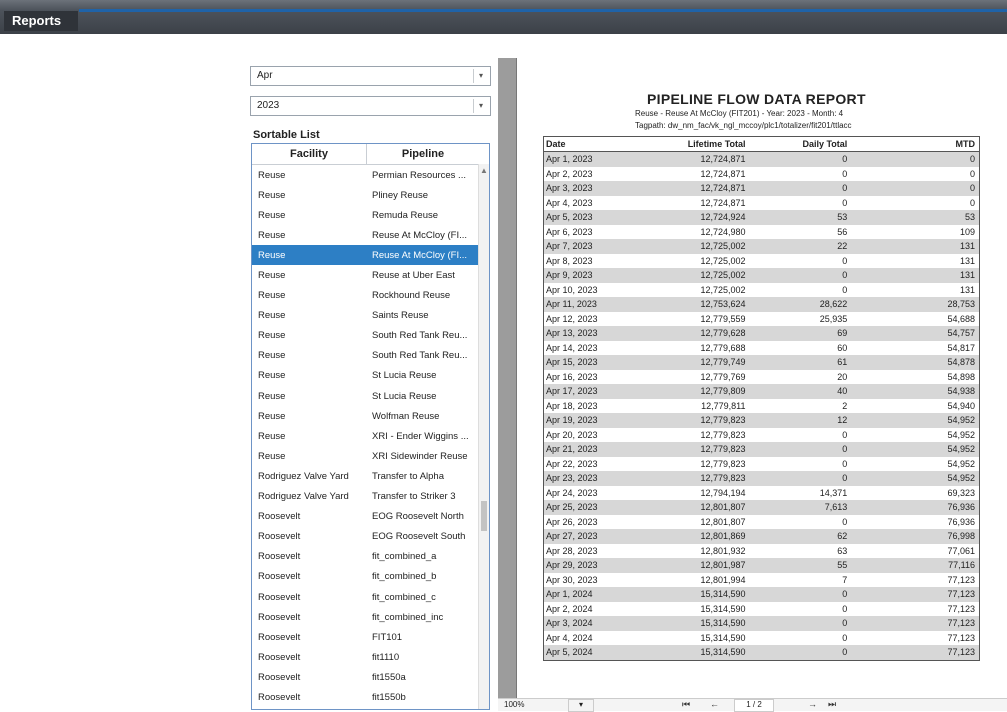 This screenshot has width=1007, height=712. What do you see at coordinates (370, 316) in the screenshot?
I see `list-item: Reuse Saints Reuse` at bounding box center [370, 316].